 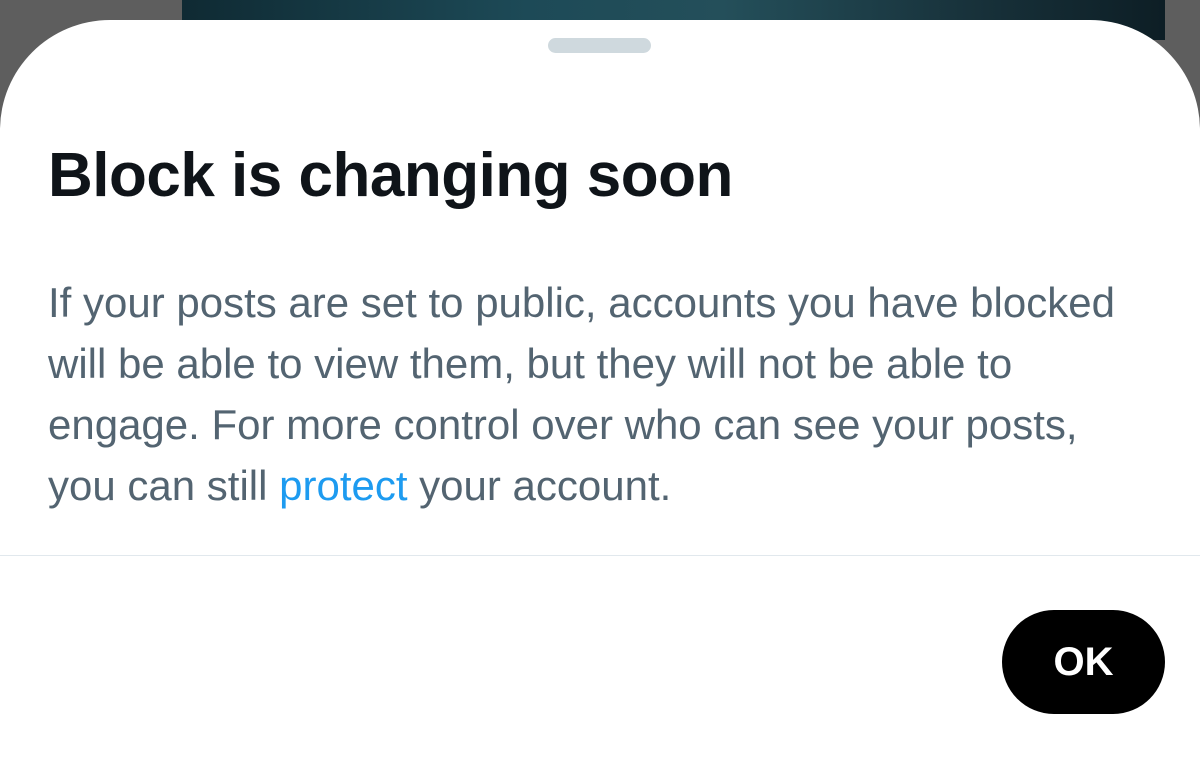 What do you see at coordinates (1083, 662) in the screenshot?
I see `ok-button: OK` at bounding box center [1083, 662].